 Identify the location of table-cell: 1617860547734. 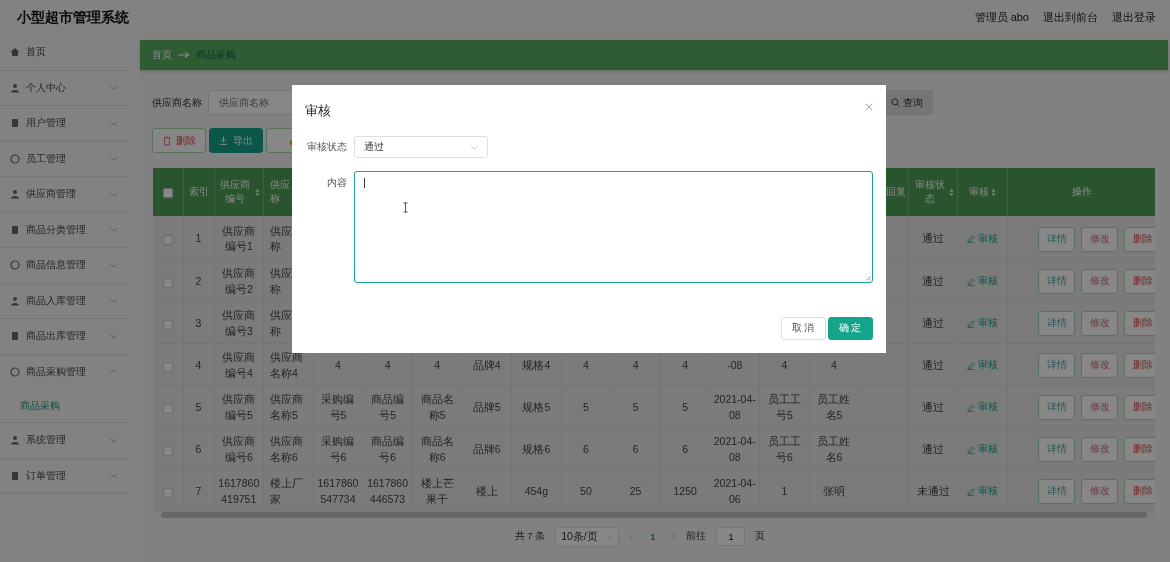
(338, 490).